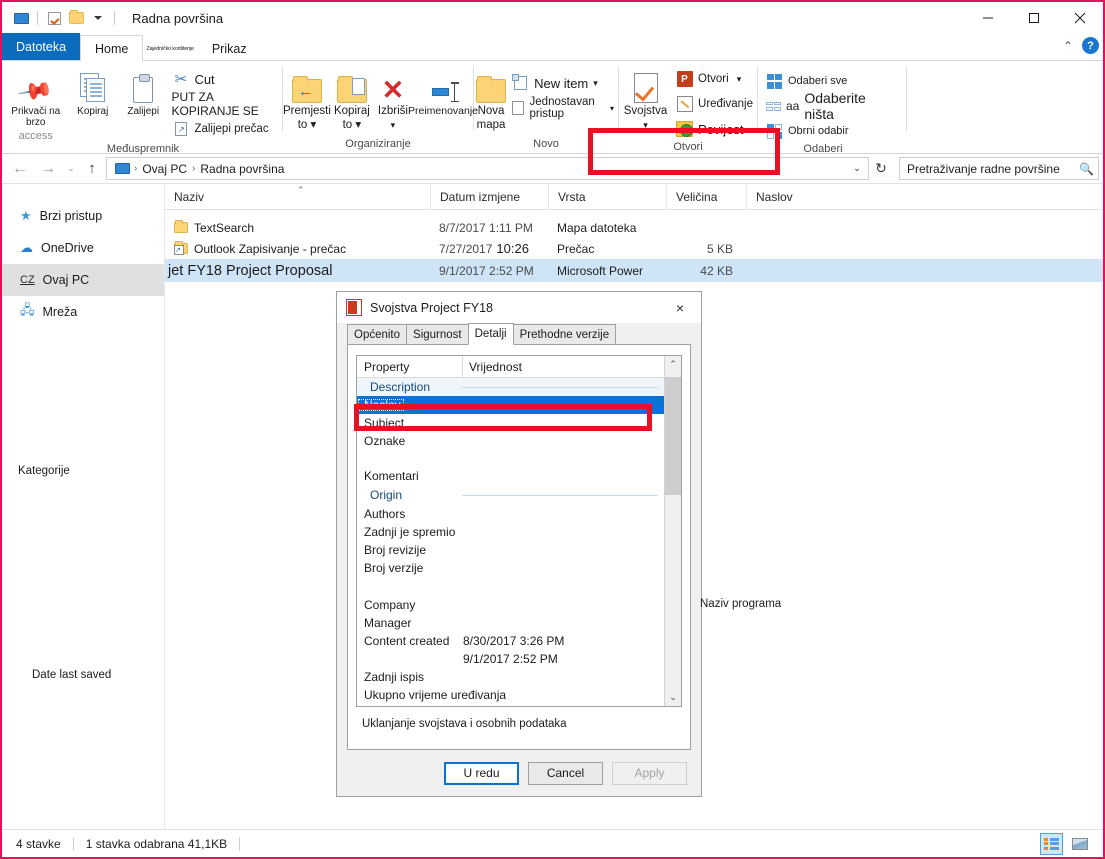 Image resolution: width=1105 pixels, height=859 pixels. I want to click on property-row-date-last-saved: 9/1/2017 2:52 PM, so click(510, 659).